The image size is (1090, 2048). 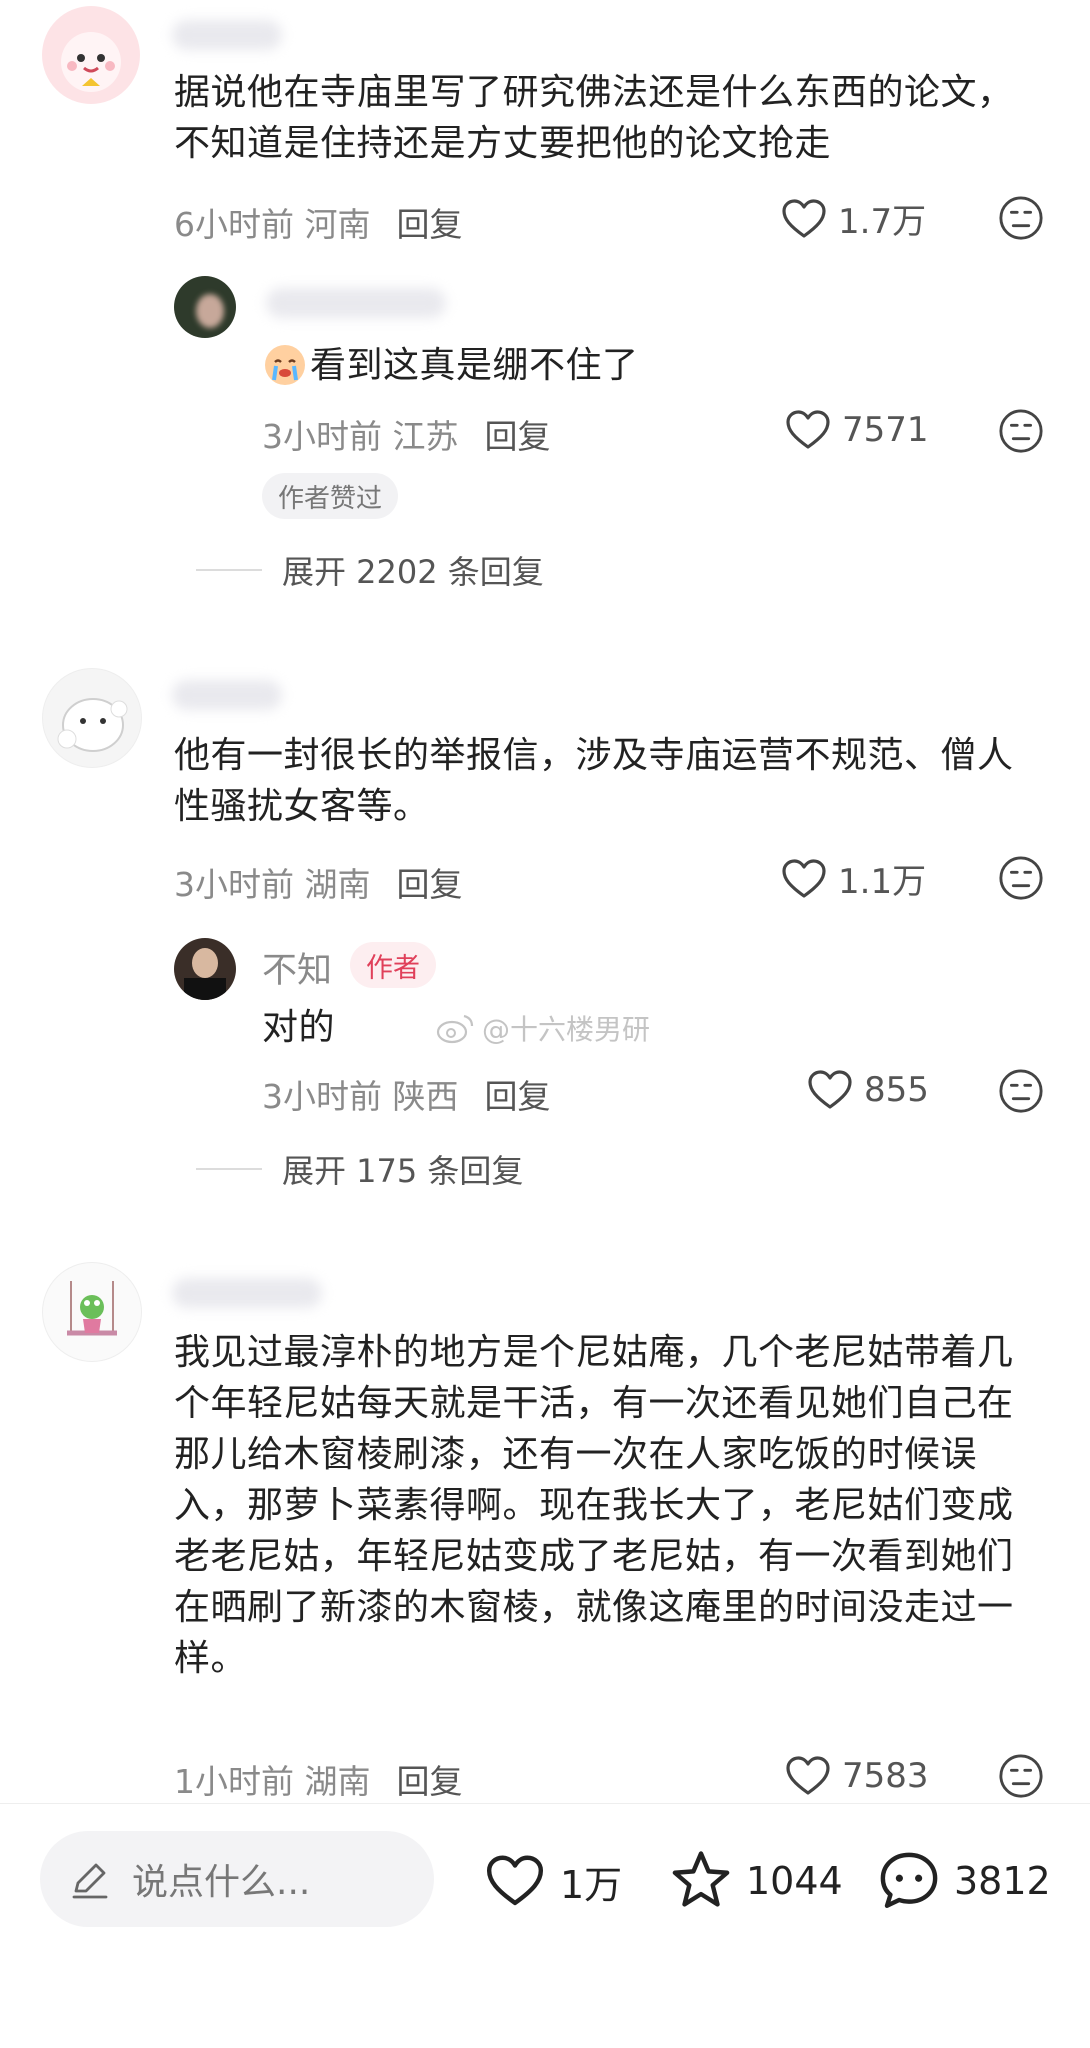 What do you see at coordinates (90, 1881) in the screenshot?
I see `pencil-icon` at bounding box center [90, 1881].